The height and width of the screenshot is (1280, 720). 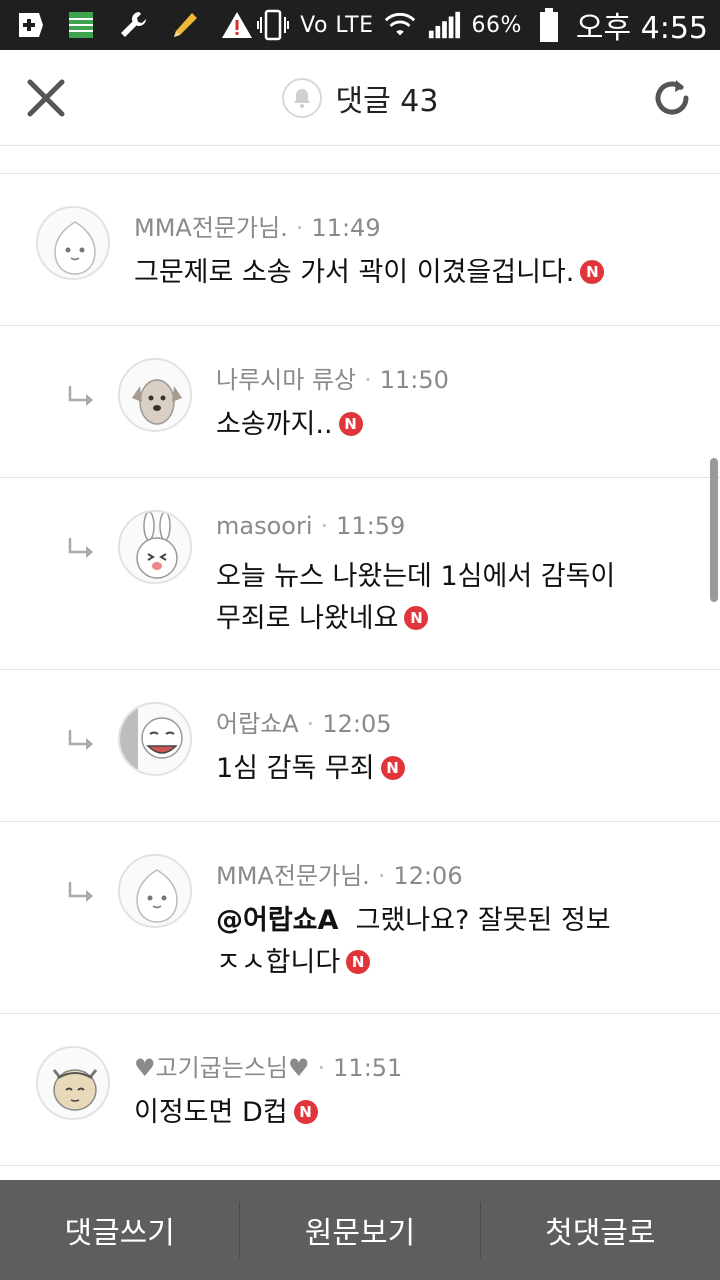 I want to click on comment-text-block: 1심 감독 무죄 N, so click(x=310, y=769).